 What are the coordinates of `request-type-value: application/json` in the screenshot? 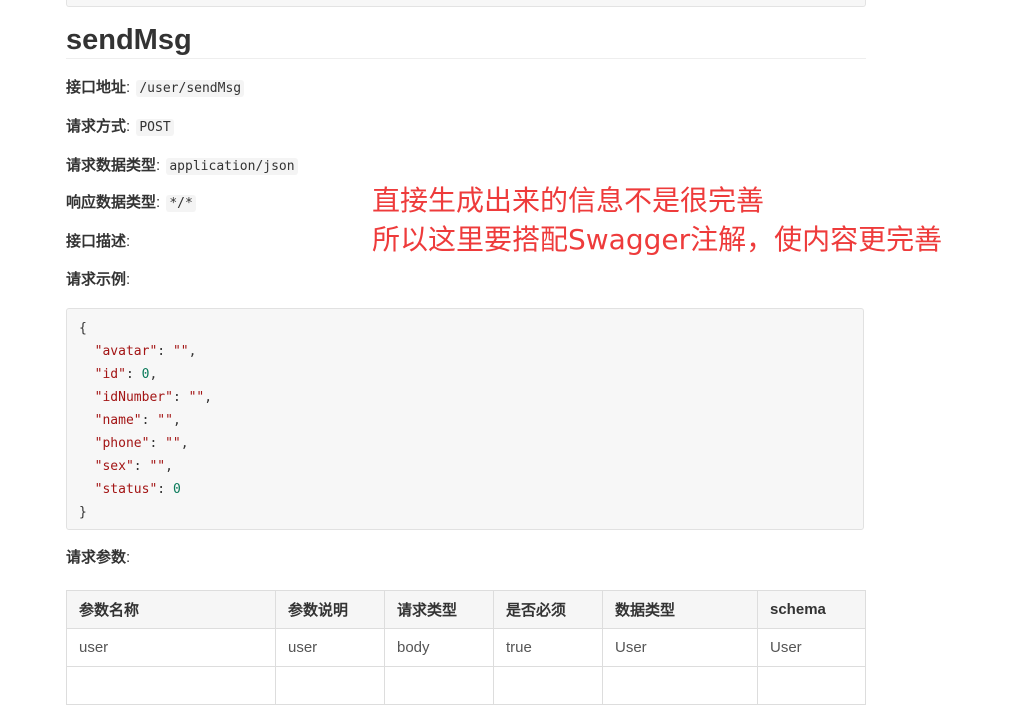 It's located at (232, 166).